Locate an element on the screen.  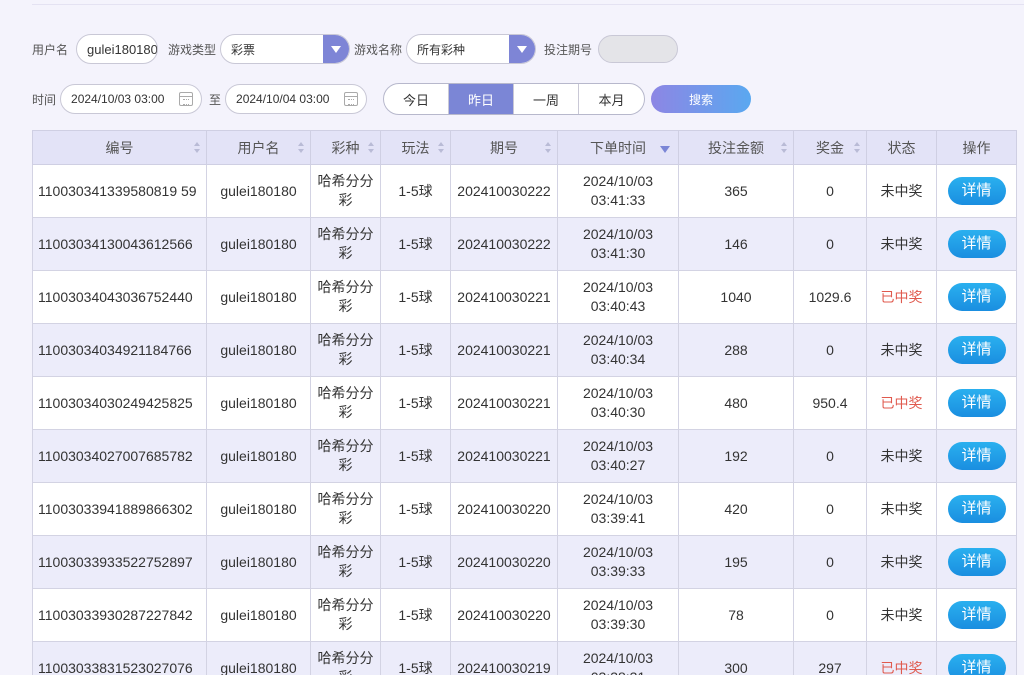
header-amount: 投注金额 is located at coordinates (736, 147).